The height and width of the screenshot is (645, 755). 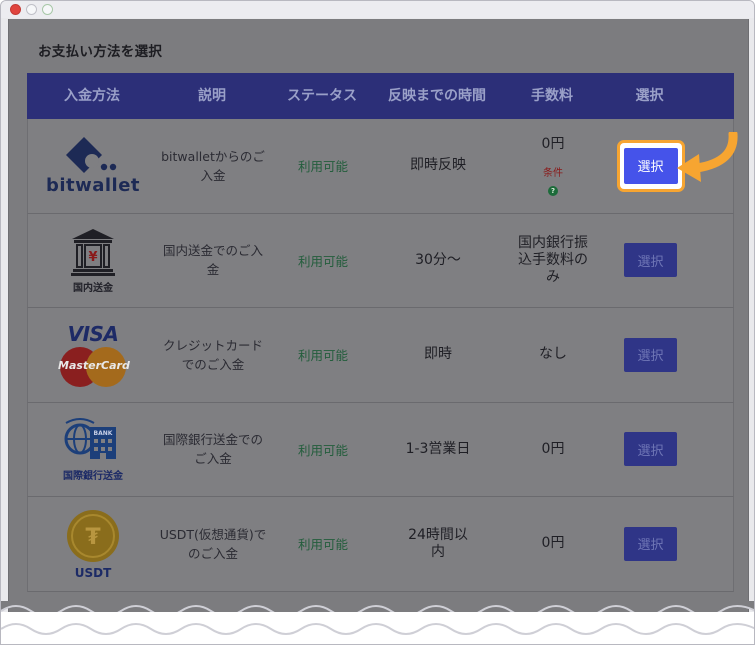 I want to click on select-international-transfer-button: 選択, so click(x=650, y=449).